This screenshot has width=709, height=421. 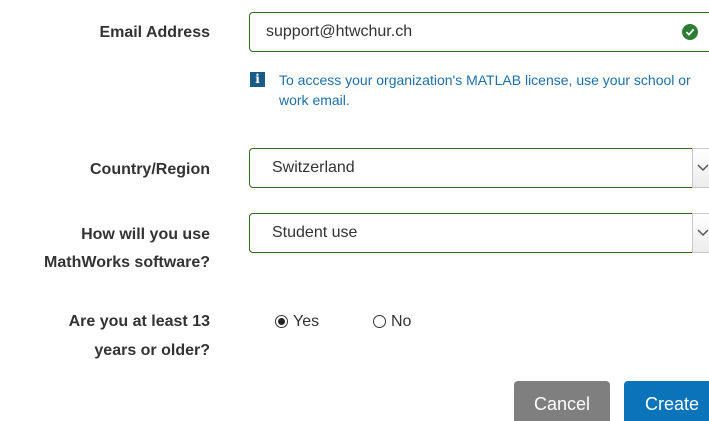 I want to click on check-circle-icon, so click(x=690, y=32).